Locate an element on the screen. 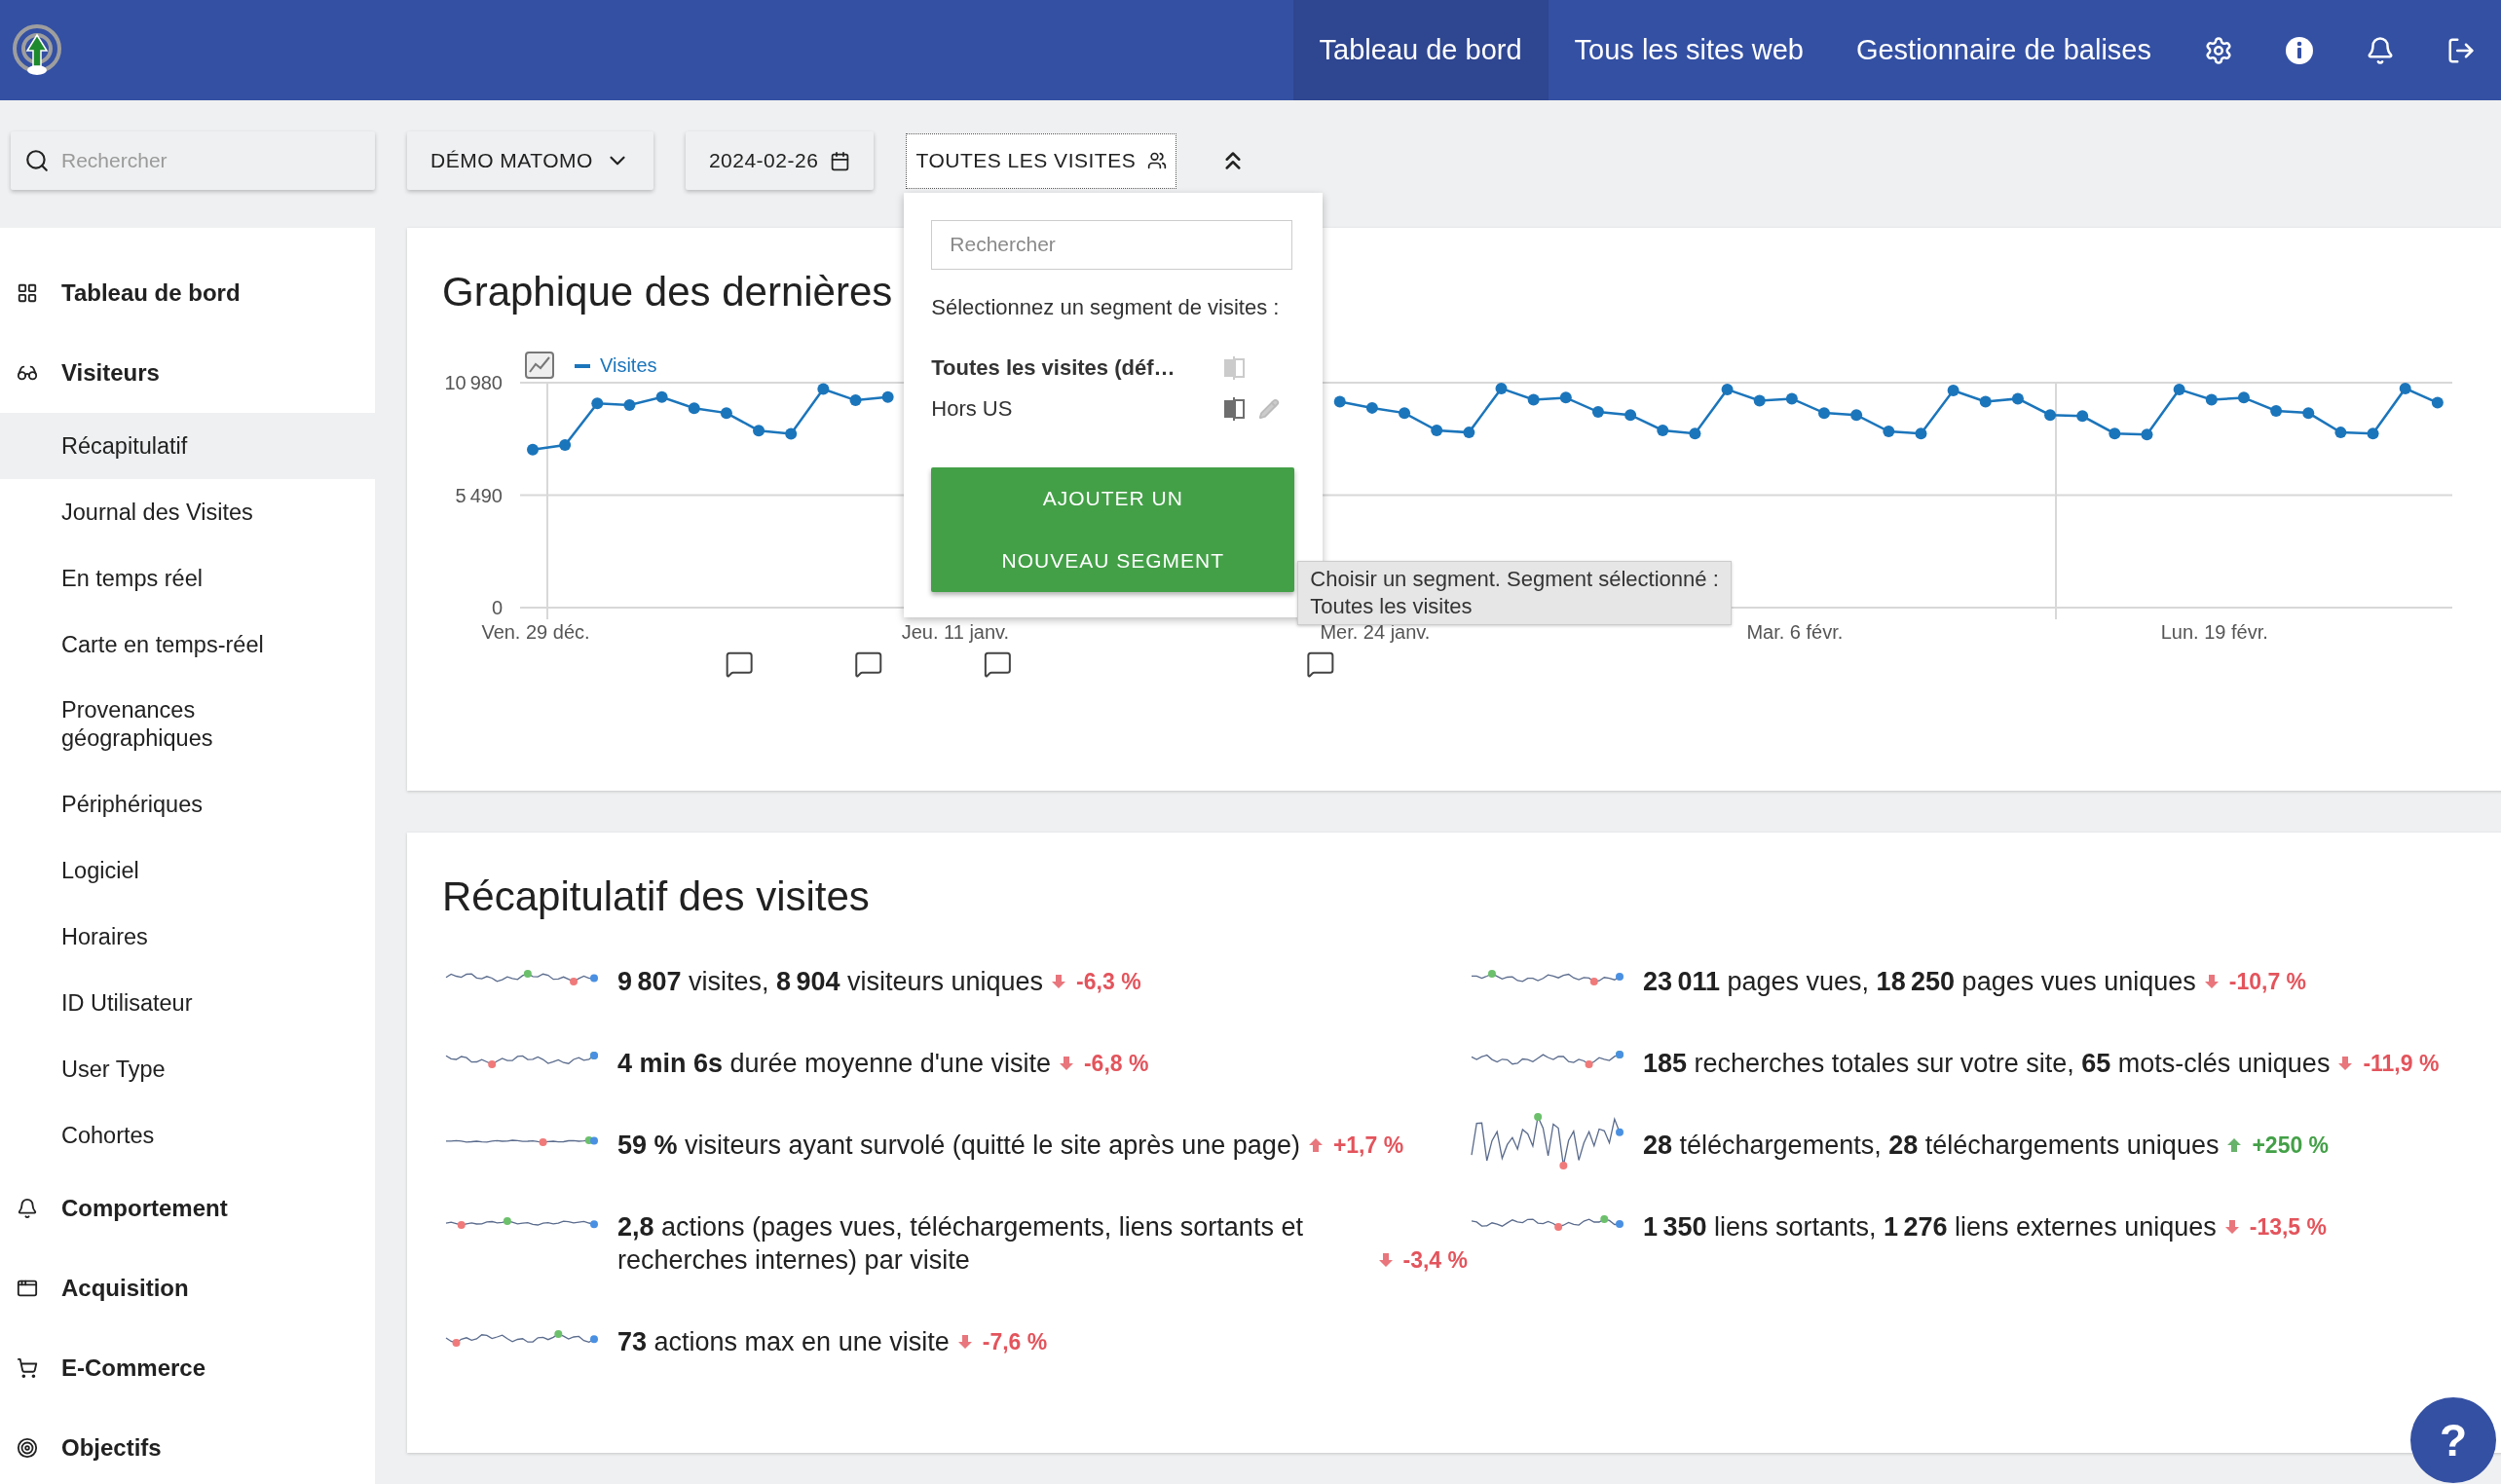  legend-label: Visites is located at coordinates (628, 365).